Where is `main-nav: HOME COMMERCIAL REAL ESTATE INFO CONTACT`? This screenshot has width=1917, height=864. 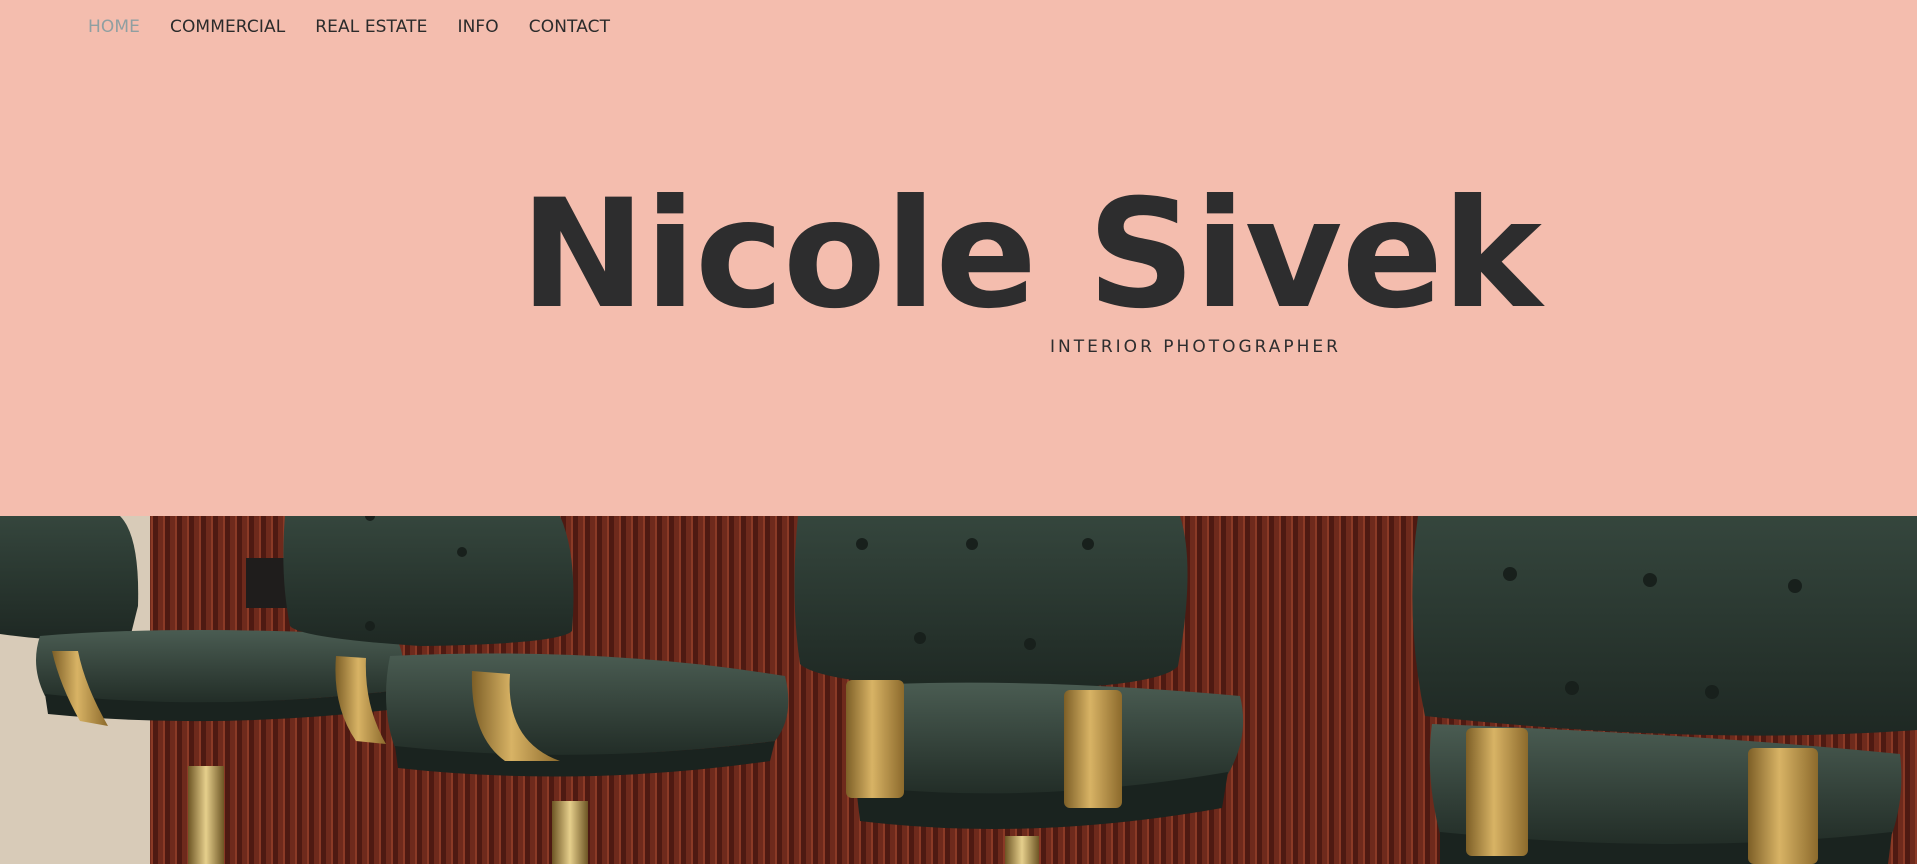 main-nav: HOME COMMERCIAL REAL ESTATE INFO CONTACT is located at coordinates (364, 27).